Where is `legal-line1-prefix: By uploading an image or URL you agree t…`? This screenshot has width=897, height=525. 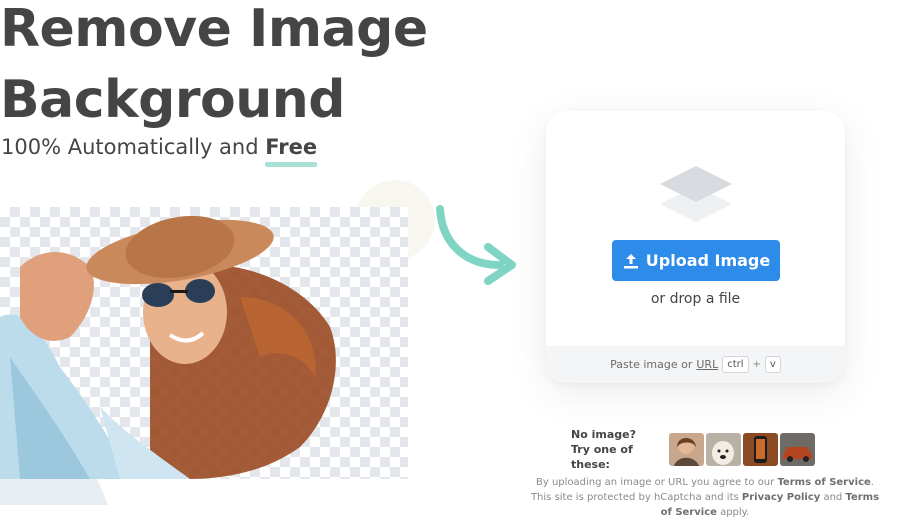 legal-line1-prefix: By uploading an image or URL you agree t… is located at coordinates (657, 482).